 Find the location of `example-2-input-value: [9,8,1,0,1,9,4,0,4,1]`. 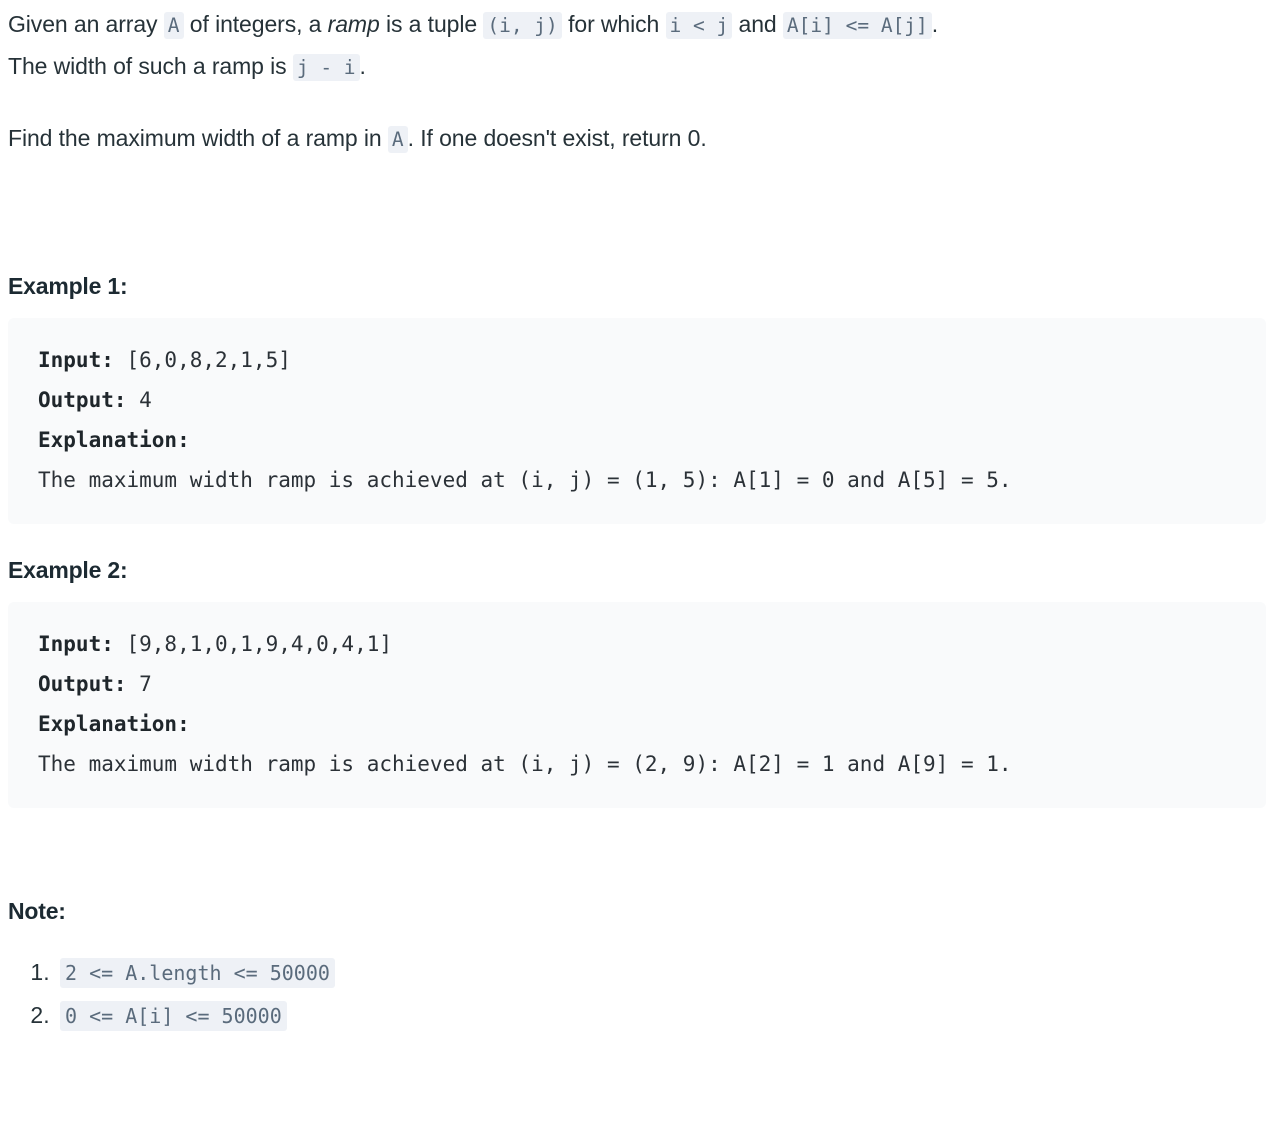

example-2-input-value: [9,8,1,0,1,9,4,0,4,1] is located at coordinates (253, 644).